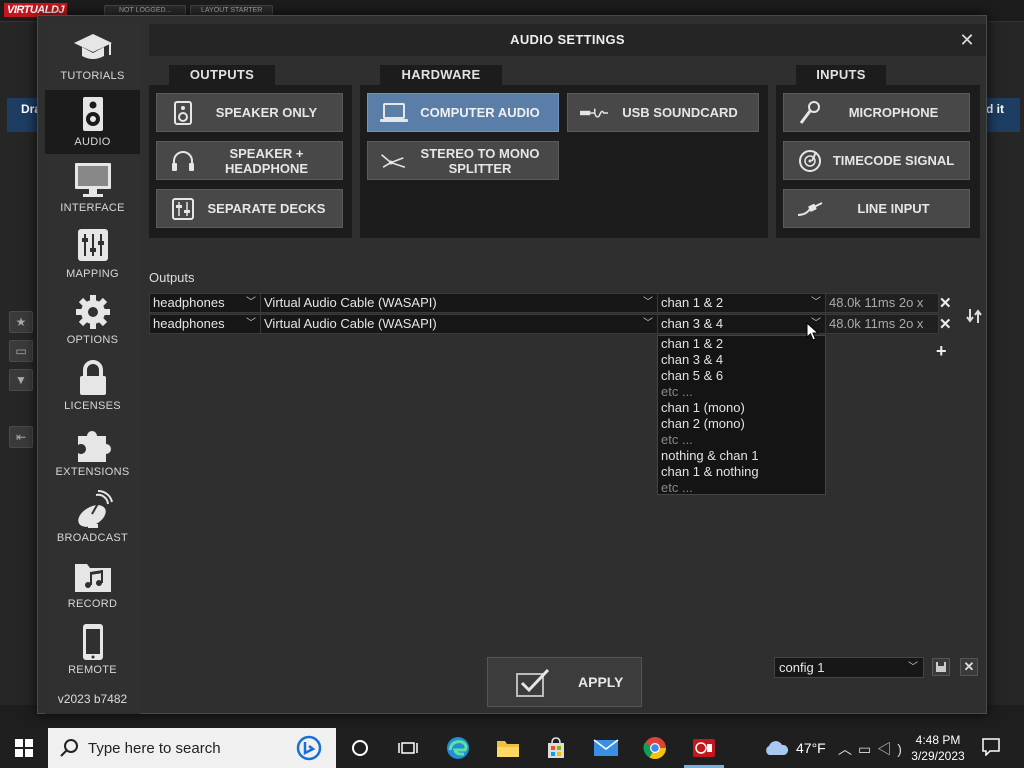 The image size is (1024, 768). What do you see at coordinates (360, 748) in the screenshot?
I see `cortana-icon` at bounding box center [360, 748].